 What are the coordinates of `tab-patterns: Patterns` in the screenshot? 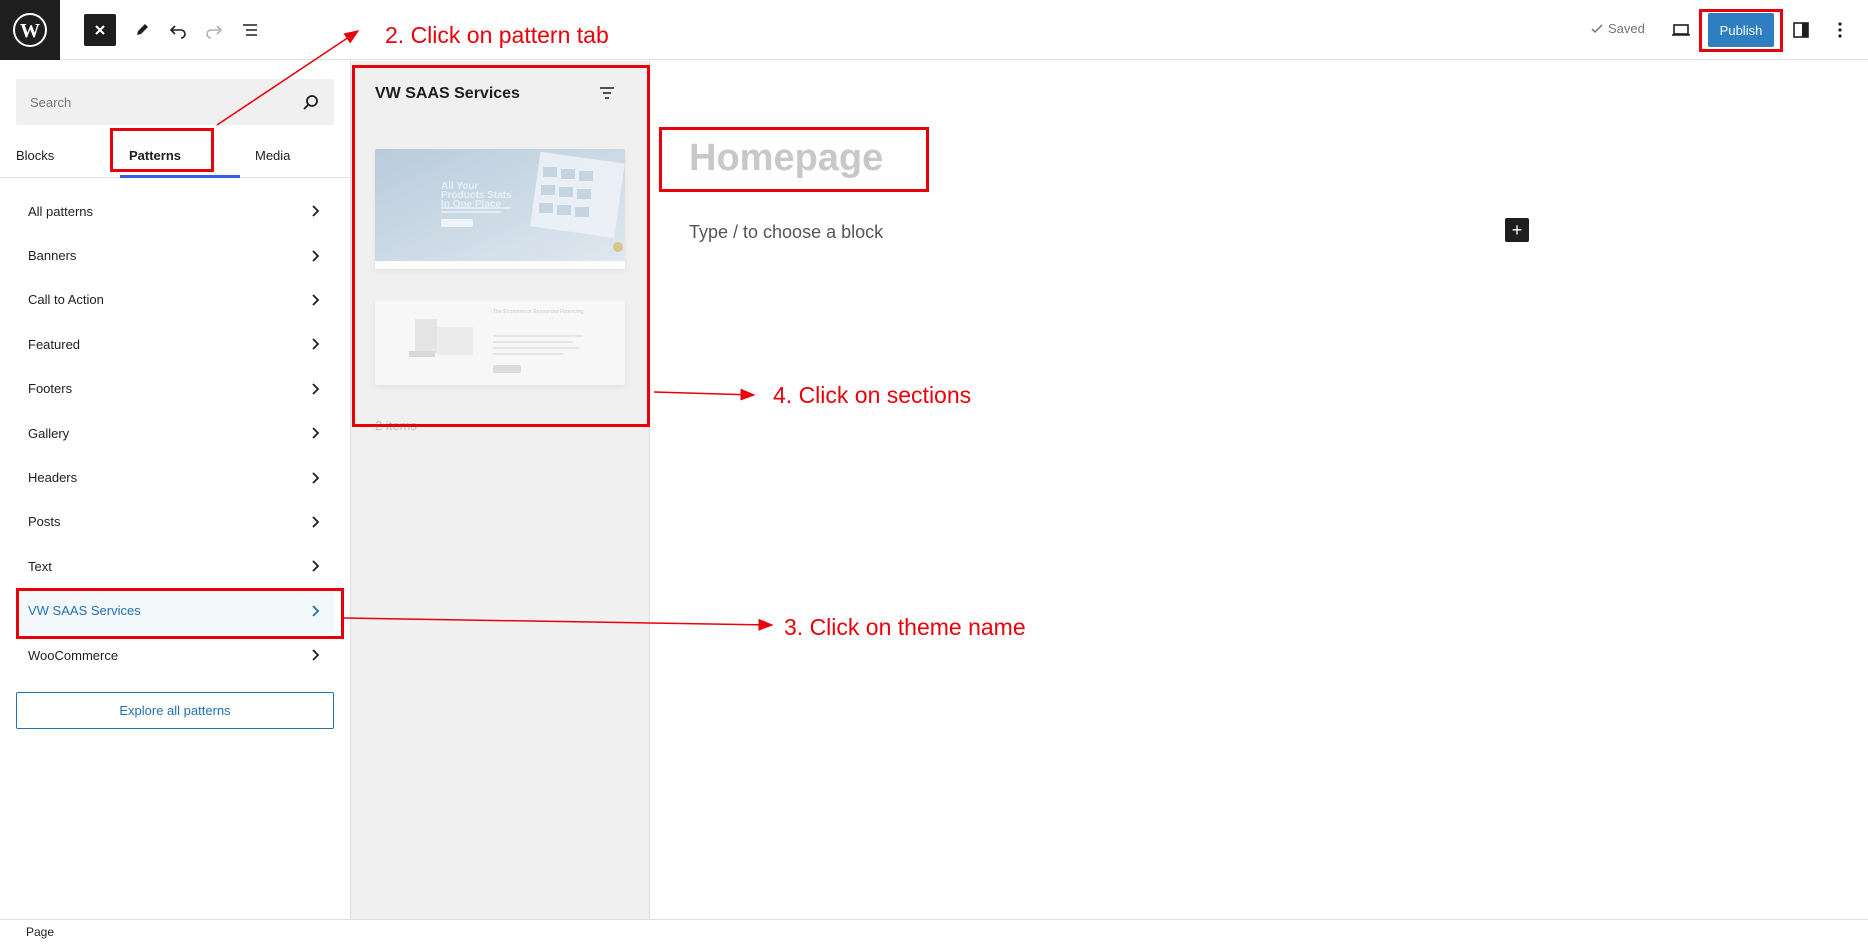 It's located at (155, 155).